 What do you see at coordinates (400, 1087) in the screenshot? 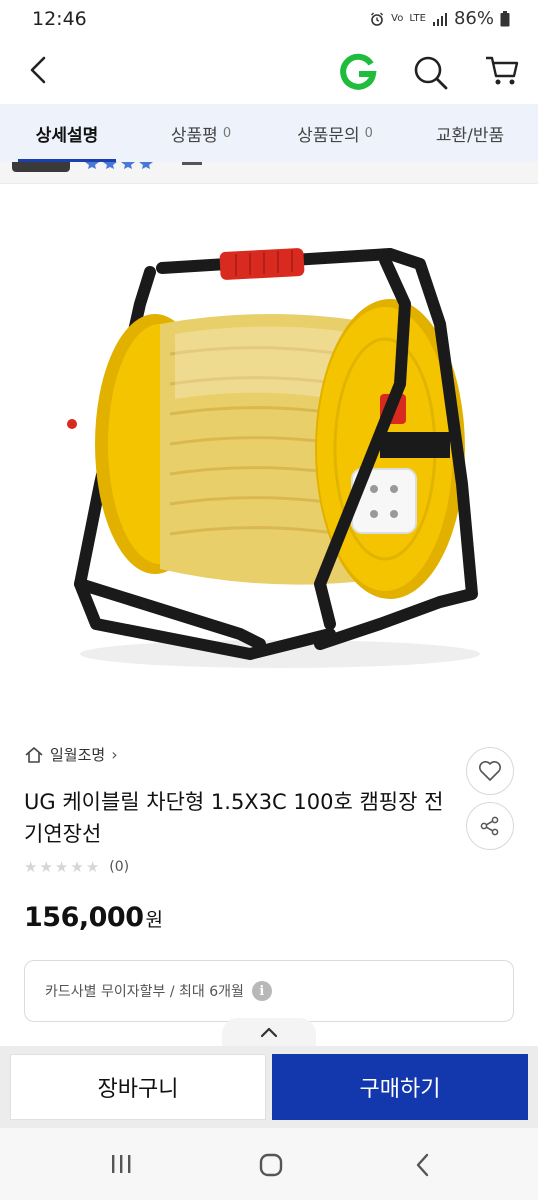
I see `buy-now-button: 구매하기` at bounding box center [400, 1087].